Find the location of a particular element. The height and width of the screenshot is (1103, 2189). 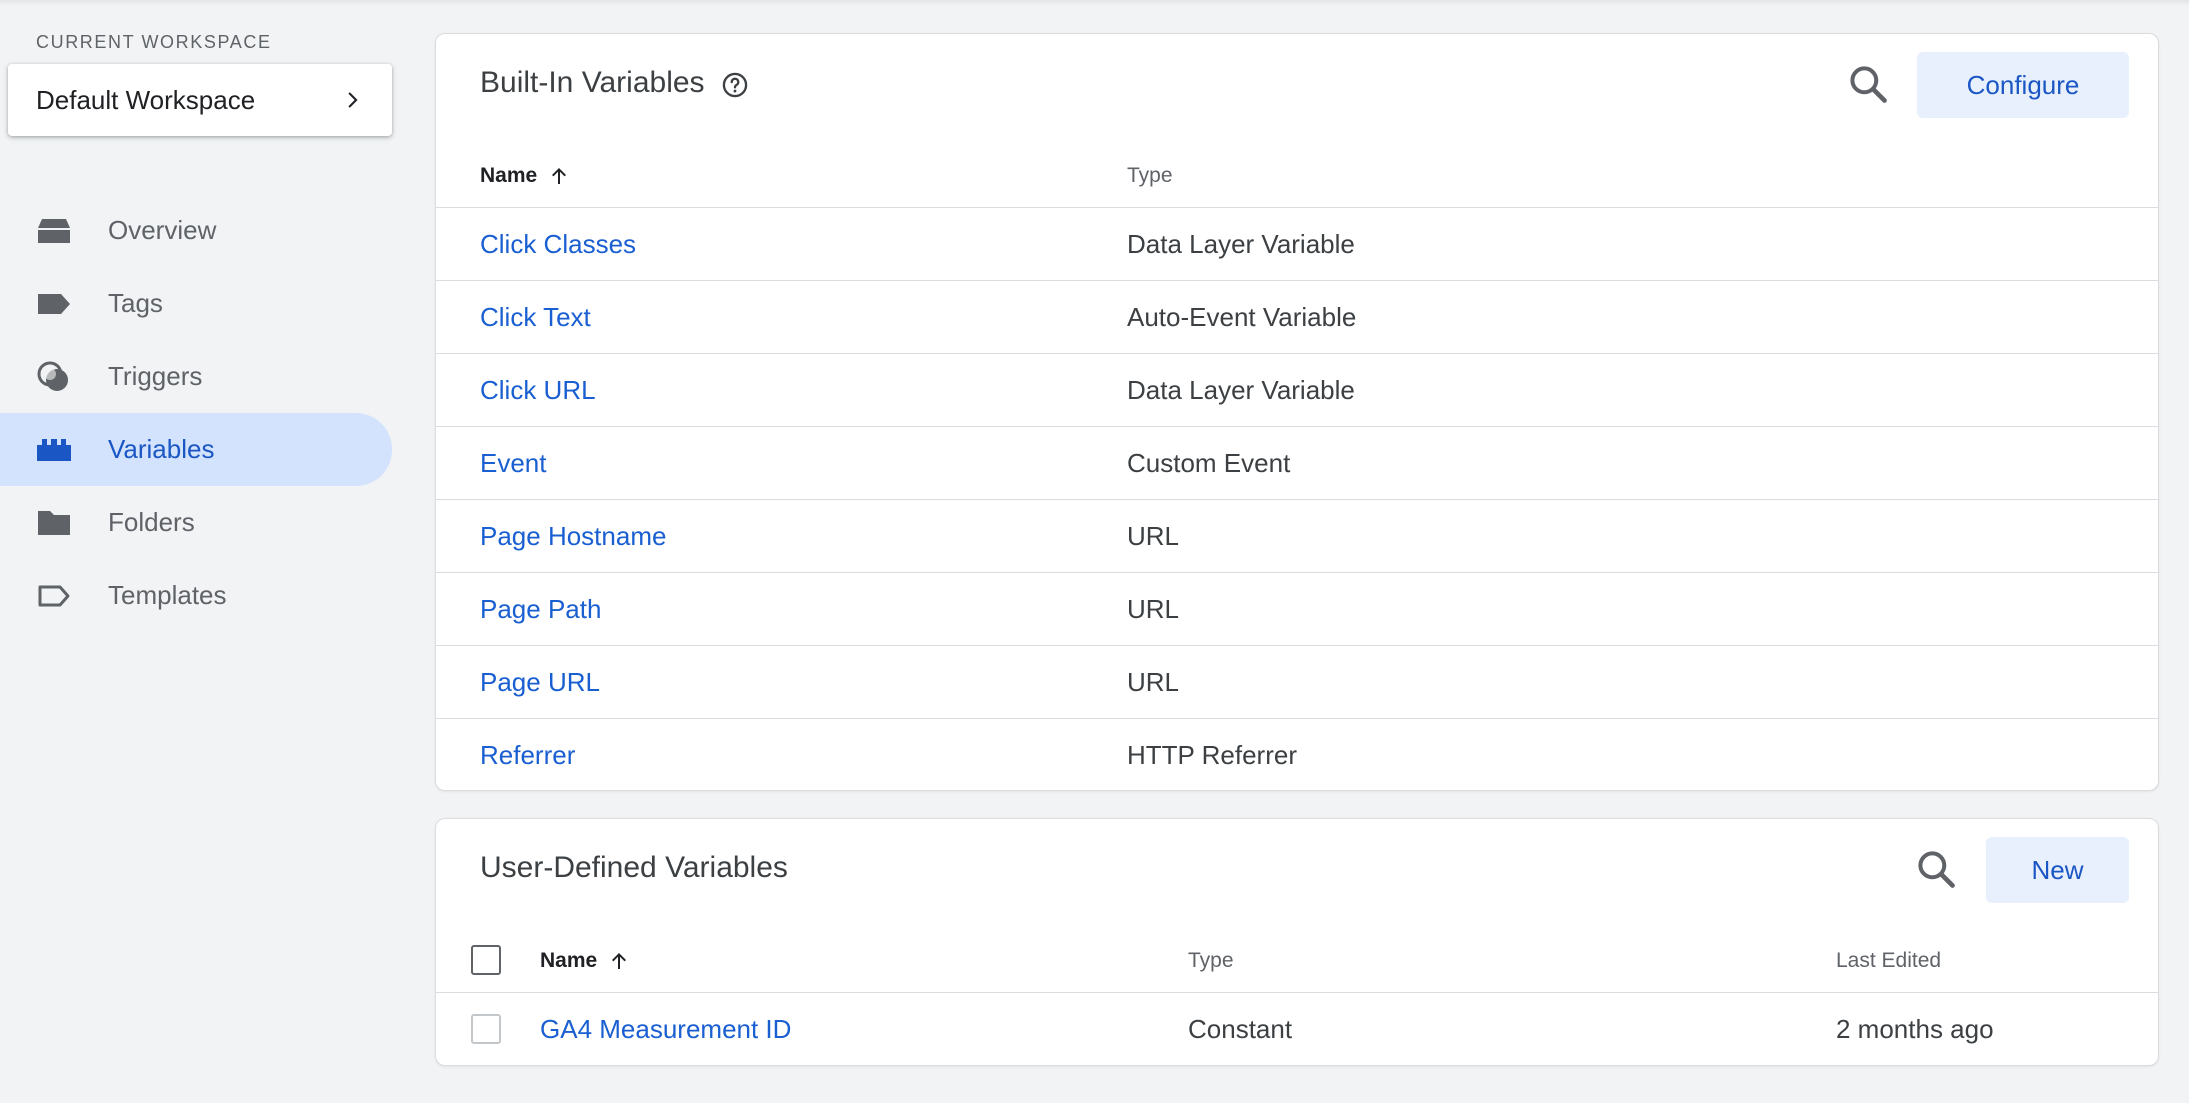

new-variable-button: New is located at coordinates (2057, 870).